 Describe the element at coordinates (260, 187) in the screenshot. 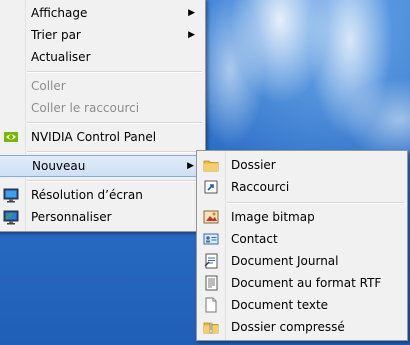

I see `submenu-item-label: Raccourci` at that location.